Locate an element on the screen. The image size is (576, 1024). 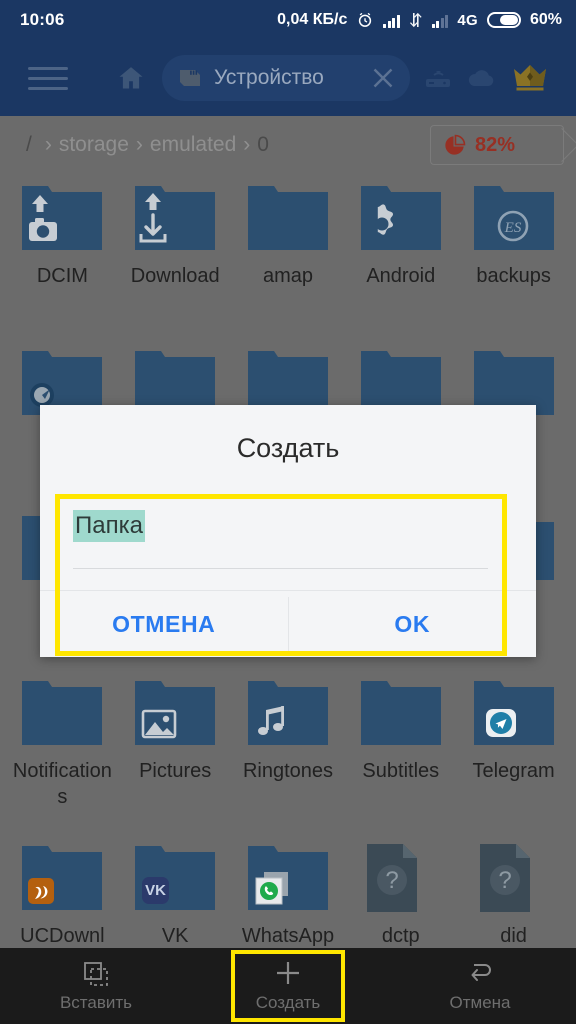
bottom-action-label: Отмена is located at coordinates (480, 1002).